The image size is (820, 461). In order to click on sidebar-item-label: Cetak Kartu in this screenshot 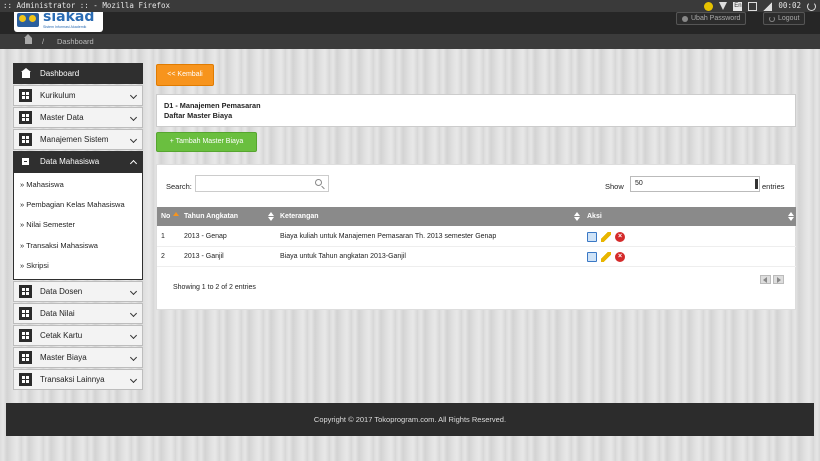, I will do `click(61, 335)`.